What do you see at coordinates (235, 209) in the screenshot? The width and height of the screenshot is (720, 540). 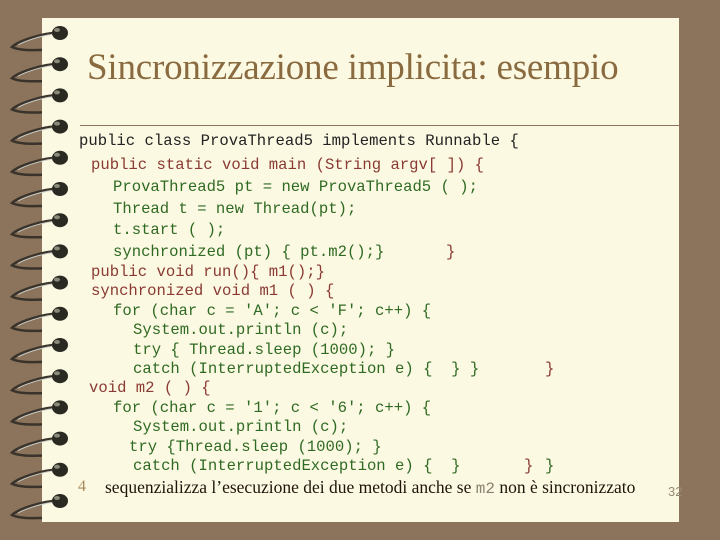 I see `code-line: Thread t = new Thread(pt);` at bounding box center [235, 209].